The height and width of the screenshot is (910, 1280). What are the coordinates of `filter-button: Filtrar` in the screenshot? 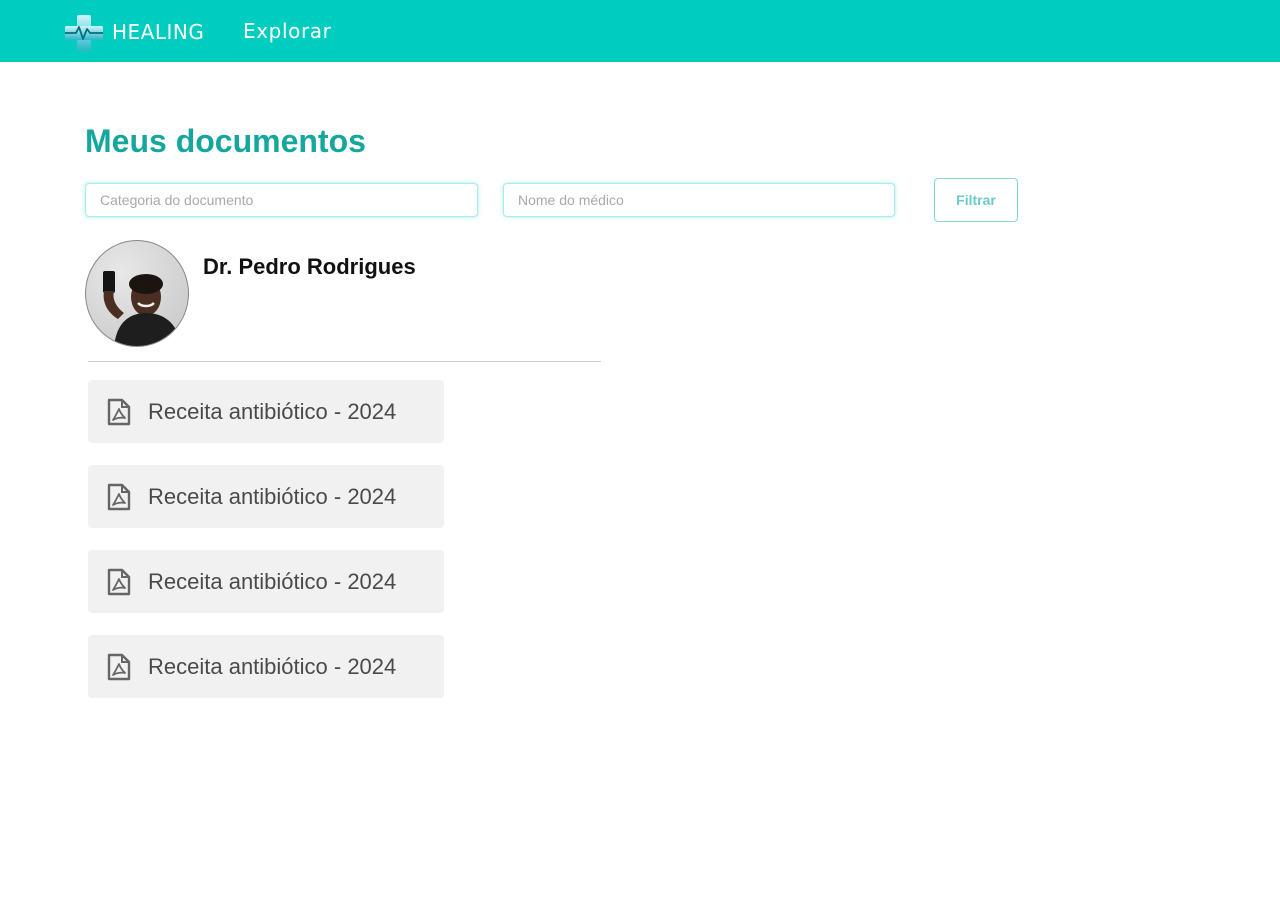 It's located at (976, 200).